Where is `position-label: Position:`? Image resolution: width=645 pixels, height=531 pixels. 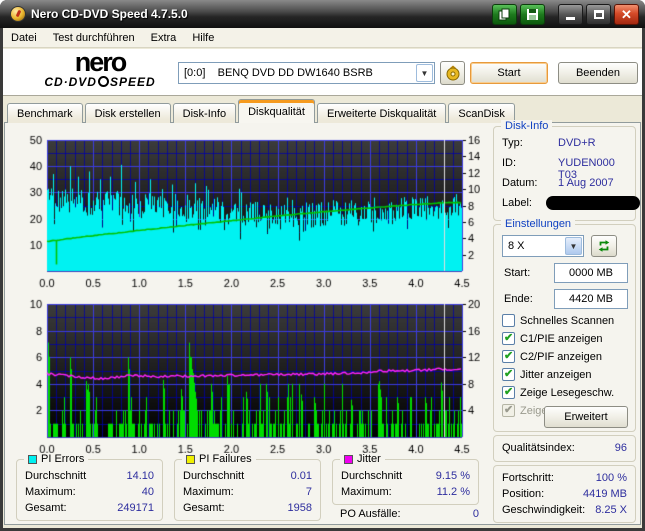
position-label: Position: is located at coordinates (523, 494).